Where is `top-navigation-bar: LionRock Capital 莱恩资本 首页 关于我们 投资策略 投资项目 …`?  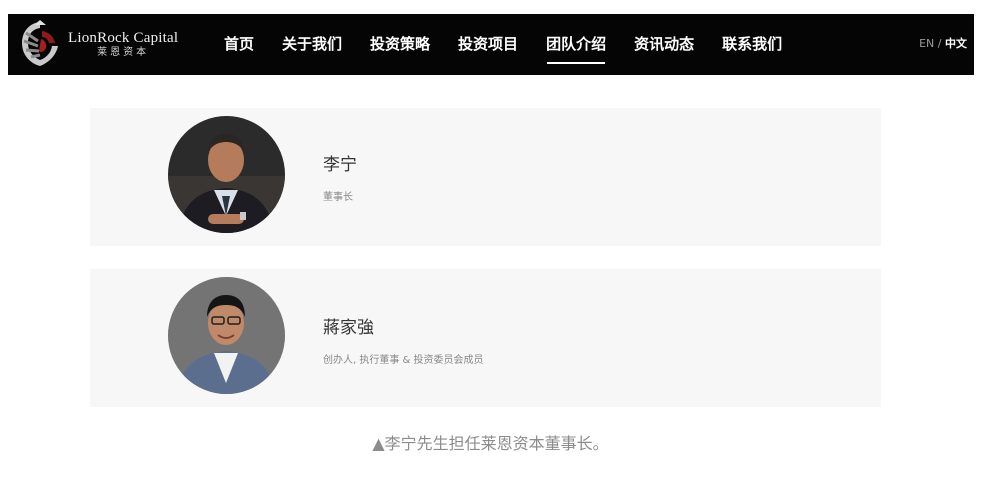
top-navigation-bar: LionRock Capital 莱恩资本 首页 关于我们 投资策略 投资项目 … is located at coordinates (491, 44).